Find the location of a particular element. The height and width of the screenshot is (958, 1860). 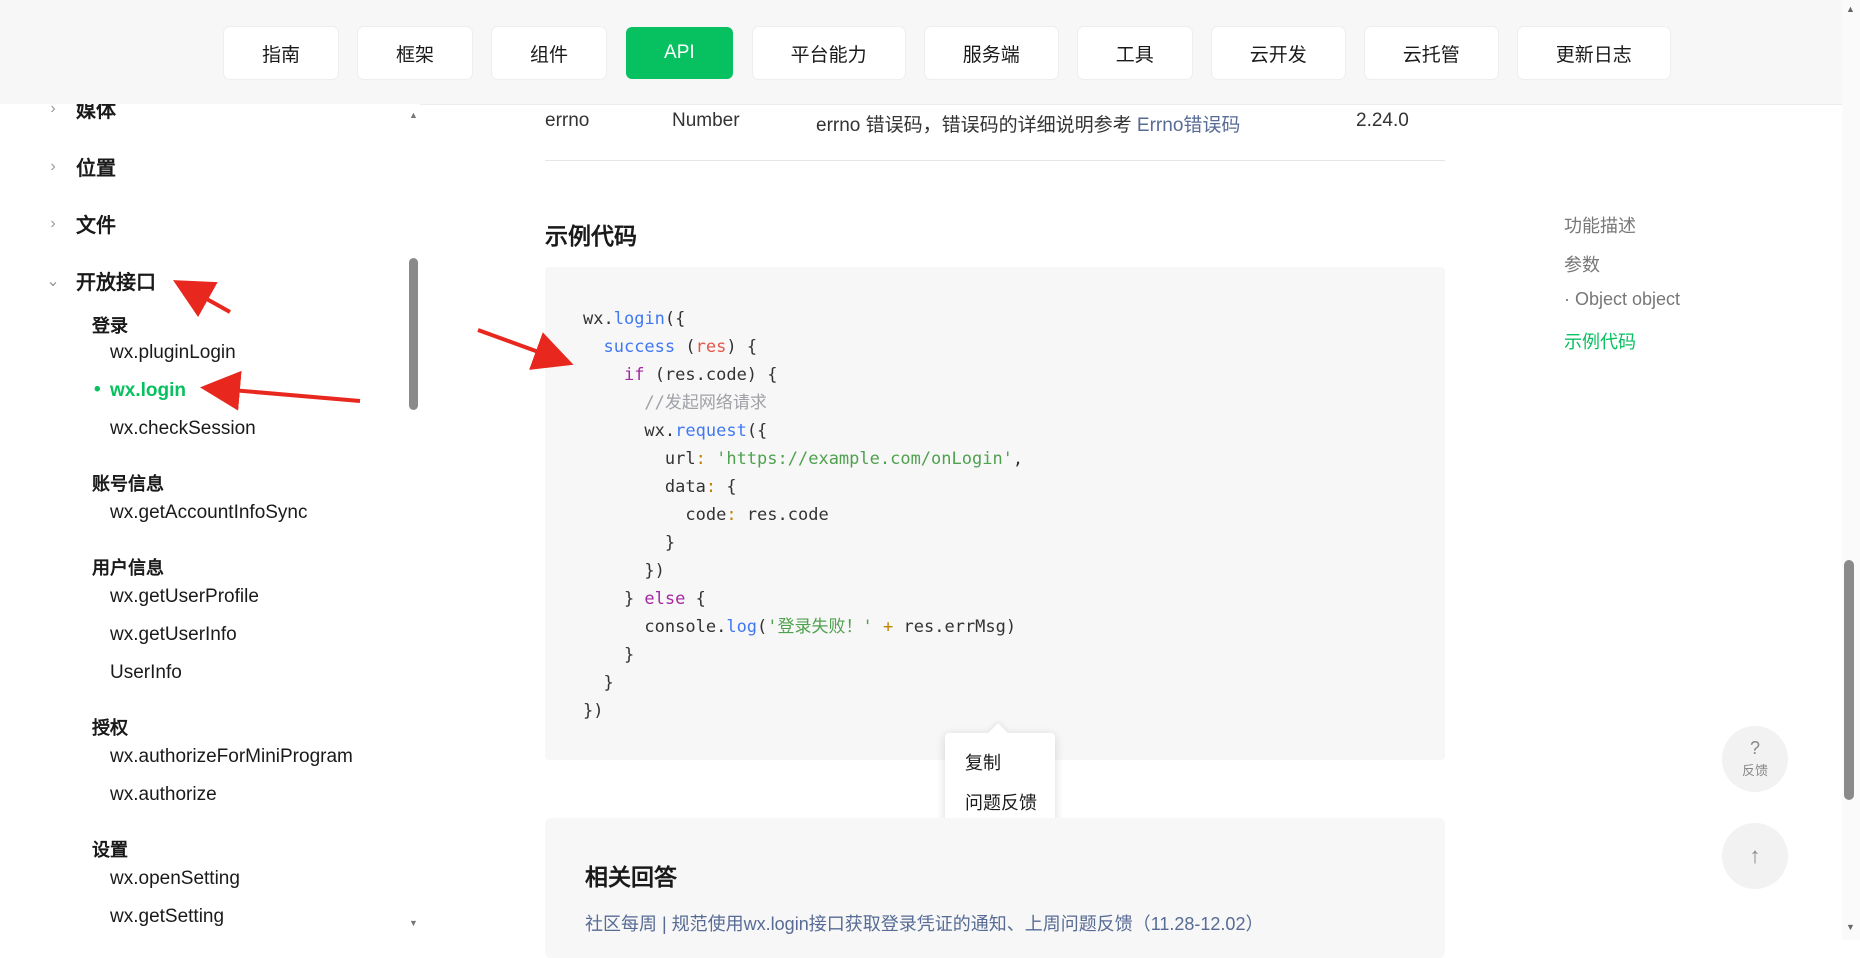

sidebar-group-user-info: 用户信息 is located at coordinates (128, 568).